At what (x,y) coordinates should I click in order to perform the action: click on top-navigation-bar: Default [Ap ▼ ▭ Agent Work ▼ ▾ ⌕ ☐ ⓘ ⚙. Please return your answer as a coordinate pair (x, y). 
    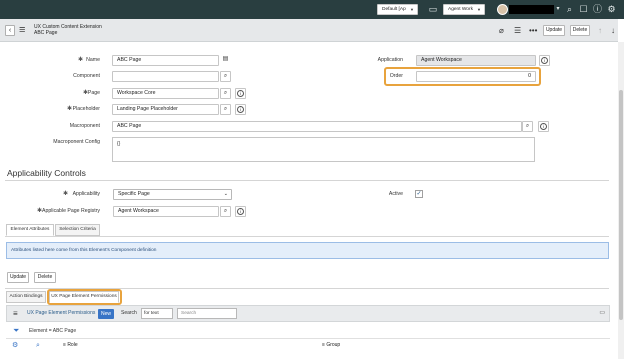
    Looking at the image, I should click on (312, 9).